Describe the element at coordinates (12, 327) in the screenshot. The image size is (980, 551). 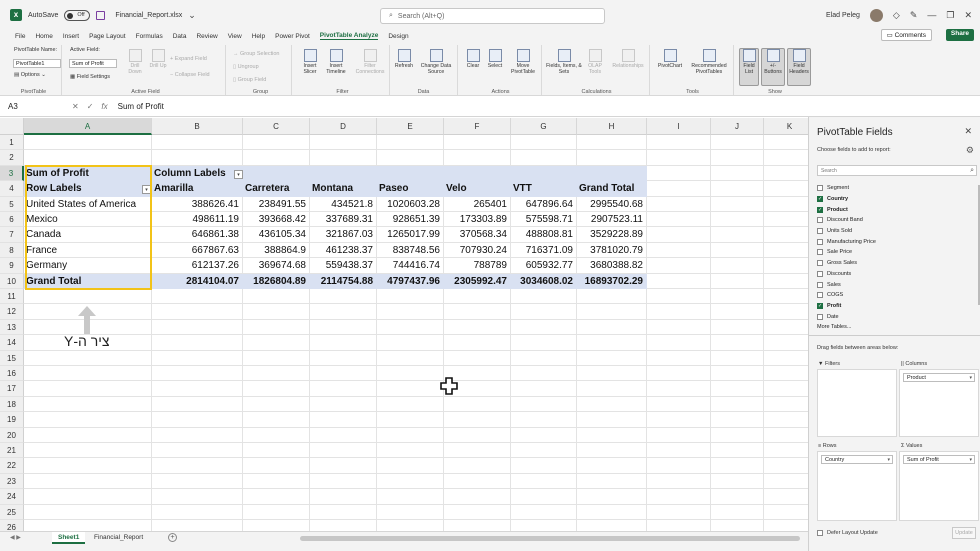
I see `row-header-13: 13` at that location.